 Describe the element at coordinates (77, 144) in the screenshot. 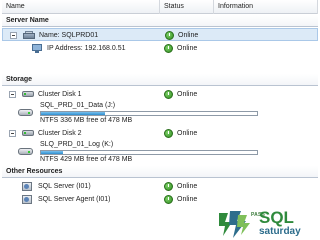

I see `volume-name: SLQ_PRD_01_Log (K:)` at that location.